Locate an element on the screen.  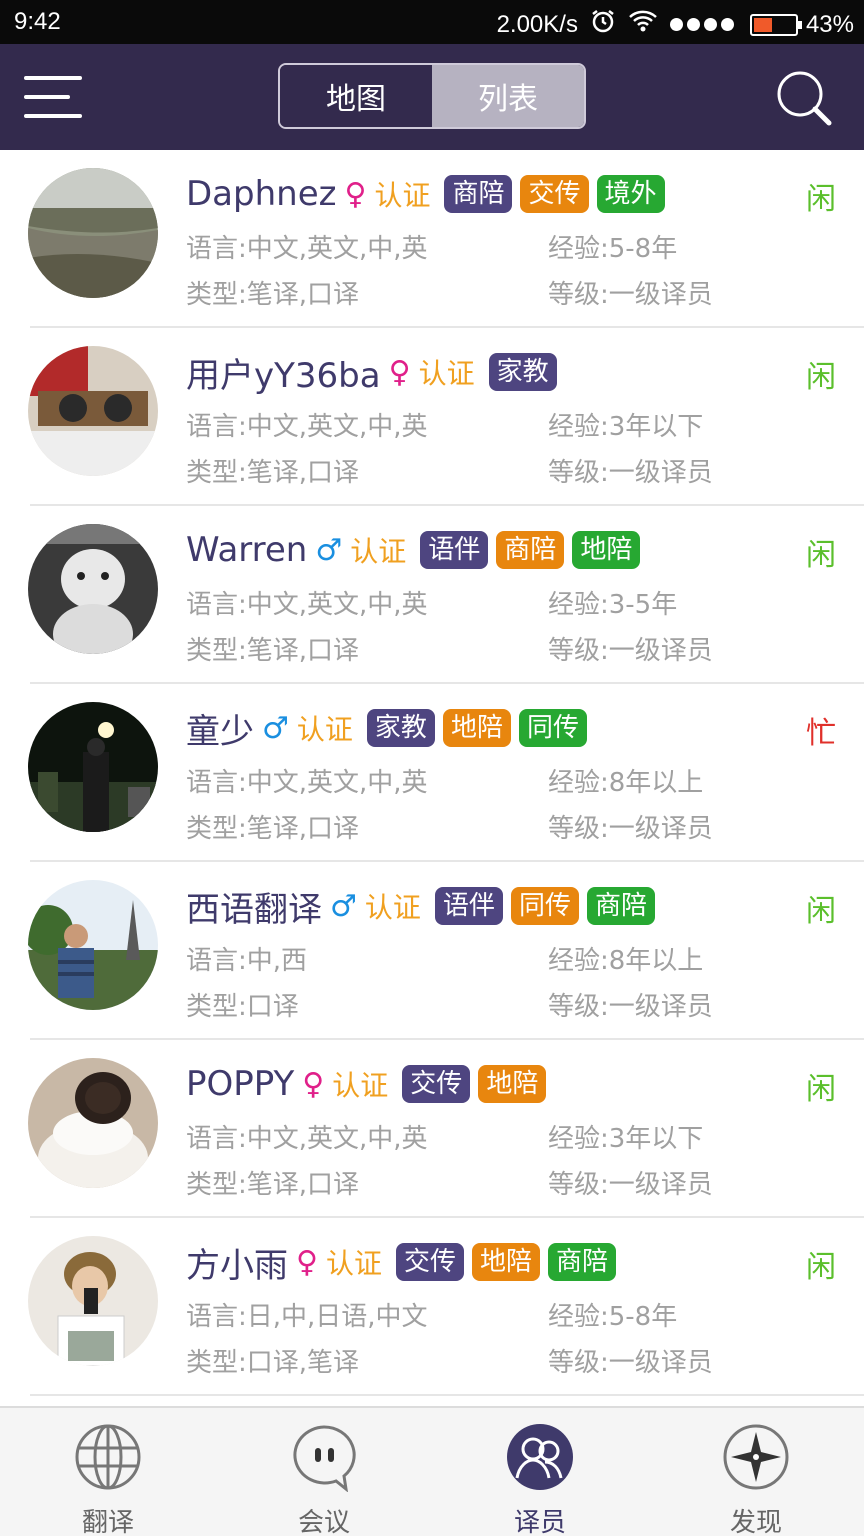
language-info: 语言:中,西 is located at coordinates (247, 961).